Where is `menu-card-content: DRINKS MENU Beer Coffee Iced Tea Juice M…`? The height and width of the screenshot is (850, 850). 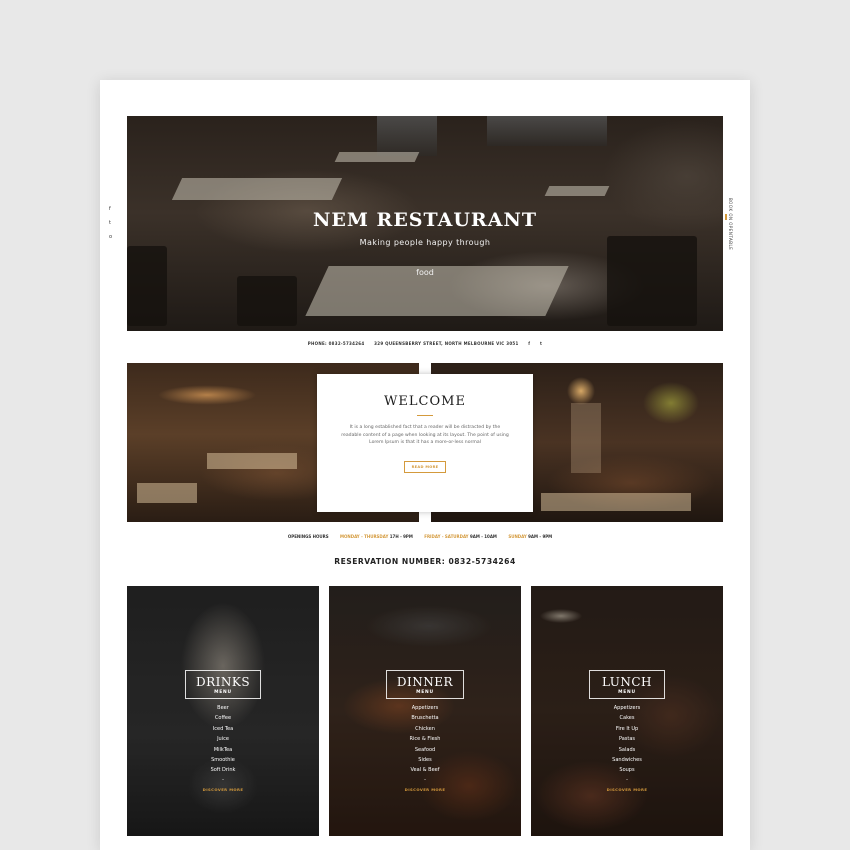
menu-card-content: DRINKS MENU Beer Coffee Iced Tea Juice M… is located at coordinates (223, 731).